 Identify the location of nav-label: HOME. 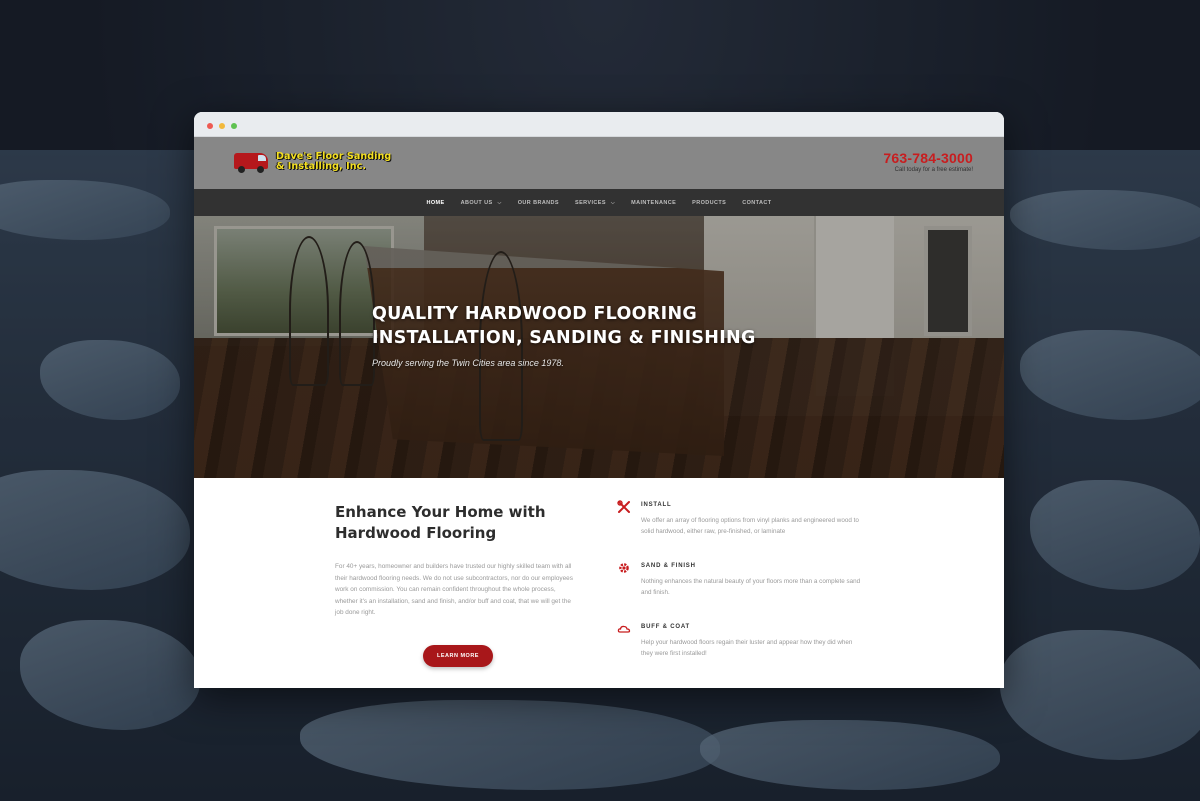
(435, 202).